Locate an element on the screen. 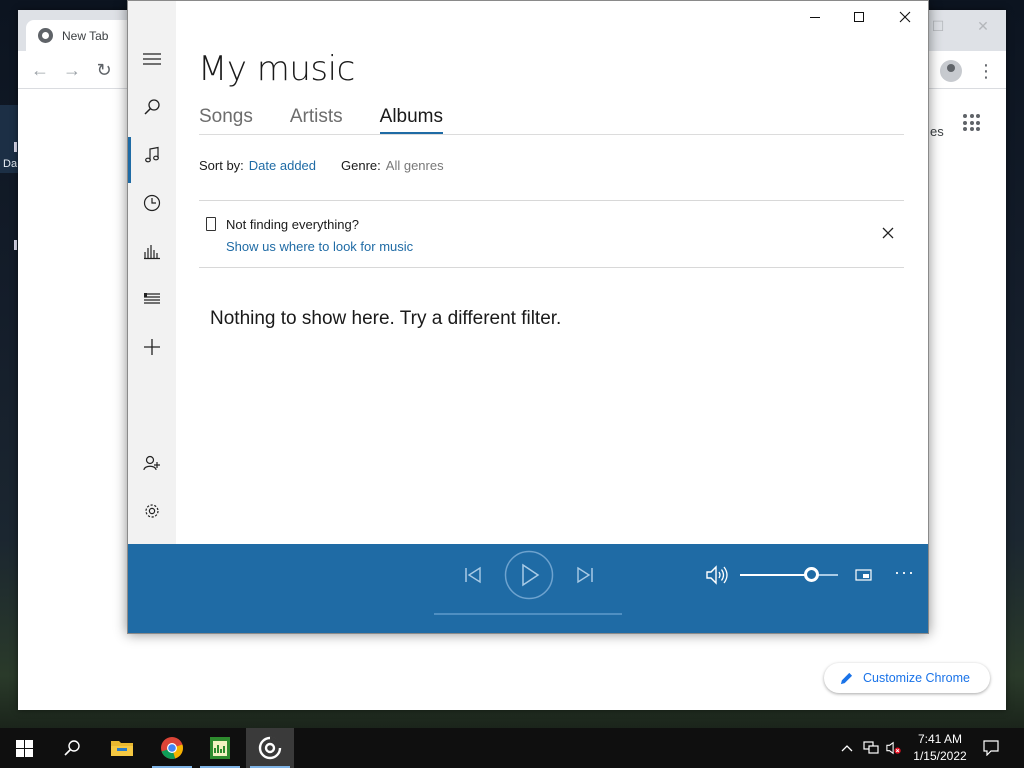 The width and height of the screenshot is (1024, 768). nav-now-playing is located at coordinates (152, 251).